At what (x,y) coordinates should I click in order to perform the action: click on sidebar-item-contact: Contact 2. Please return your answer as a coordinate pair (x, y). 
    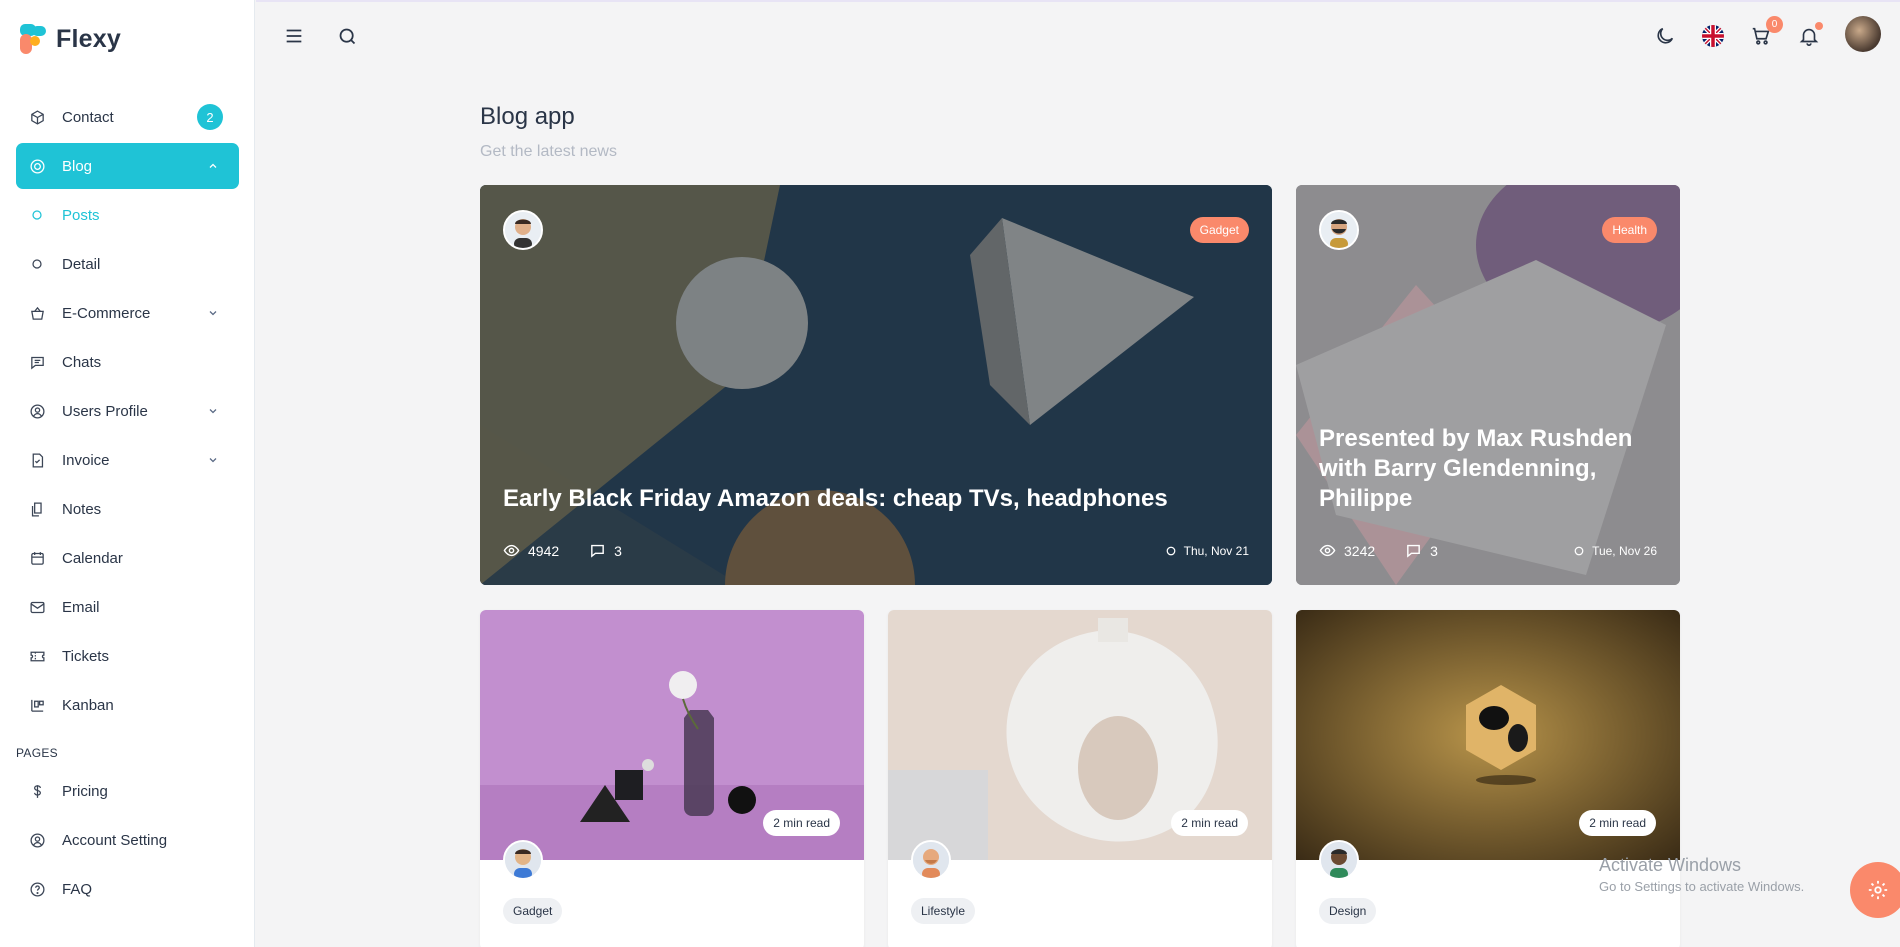
    Looking at the image, I should click on (127, 117).